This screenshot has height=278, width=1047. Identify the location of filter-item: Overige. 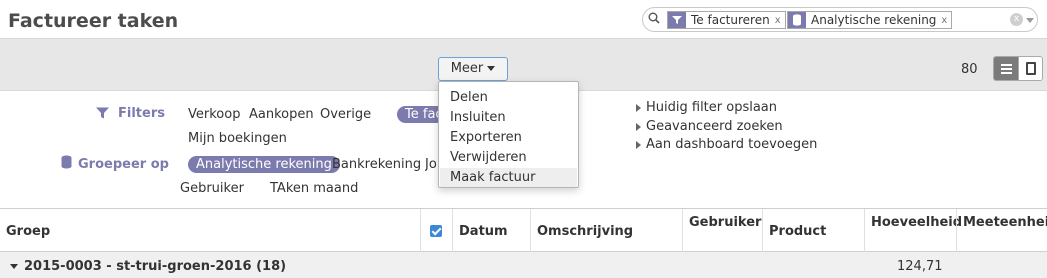
(345, 114).